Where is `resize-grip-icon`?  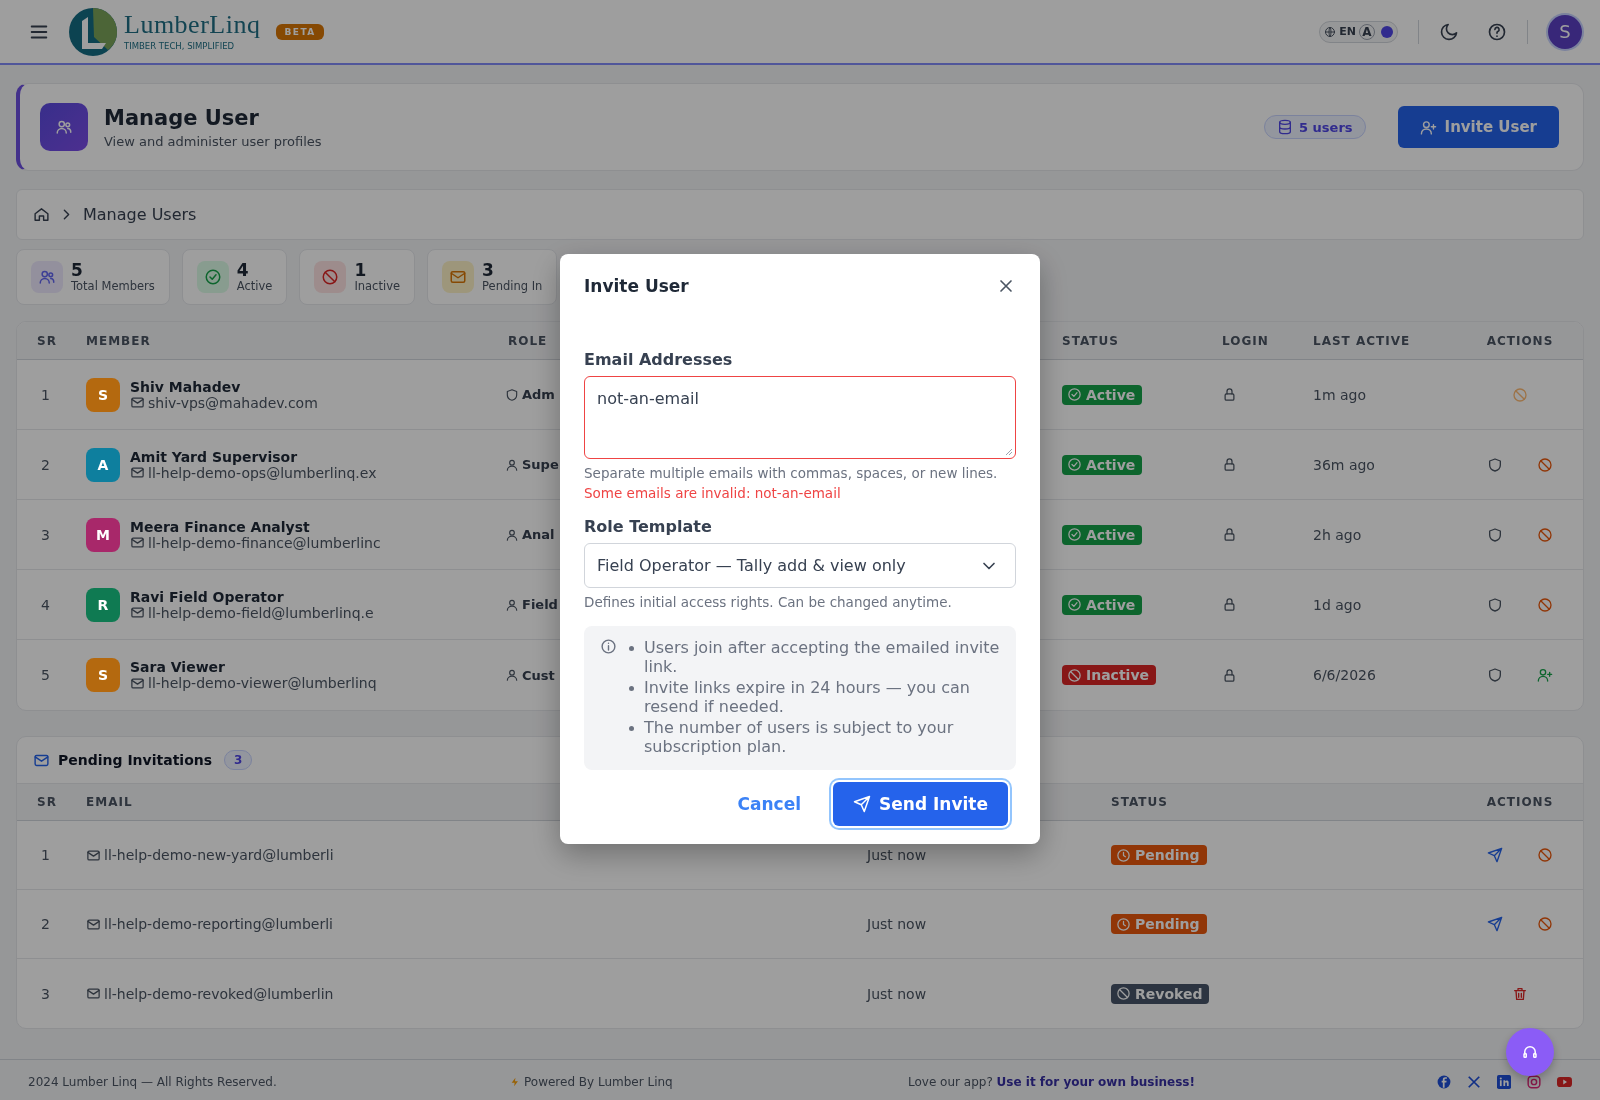 resize-grip-icon is located at coordinates (1008, 451).